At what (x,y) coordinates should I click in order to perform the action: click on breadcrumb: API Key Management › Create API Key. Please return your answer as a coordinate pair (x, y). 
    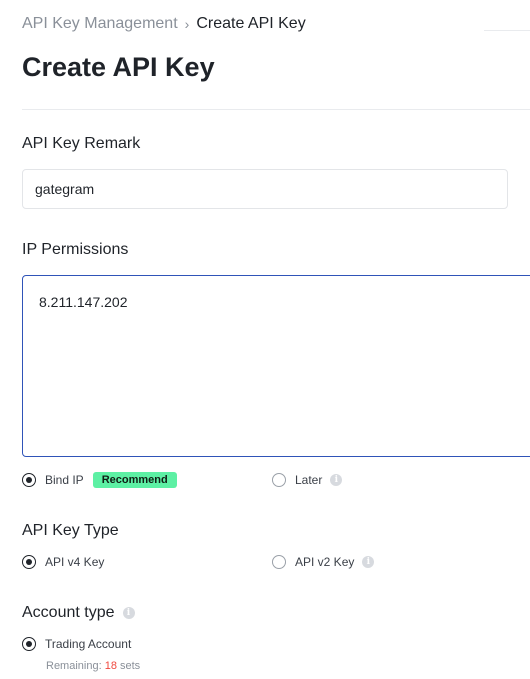
    Looking at the image, I should click on (164, 24).